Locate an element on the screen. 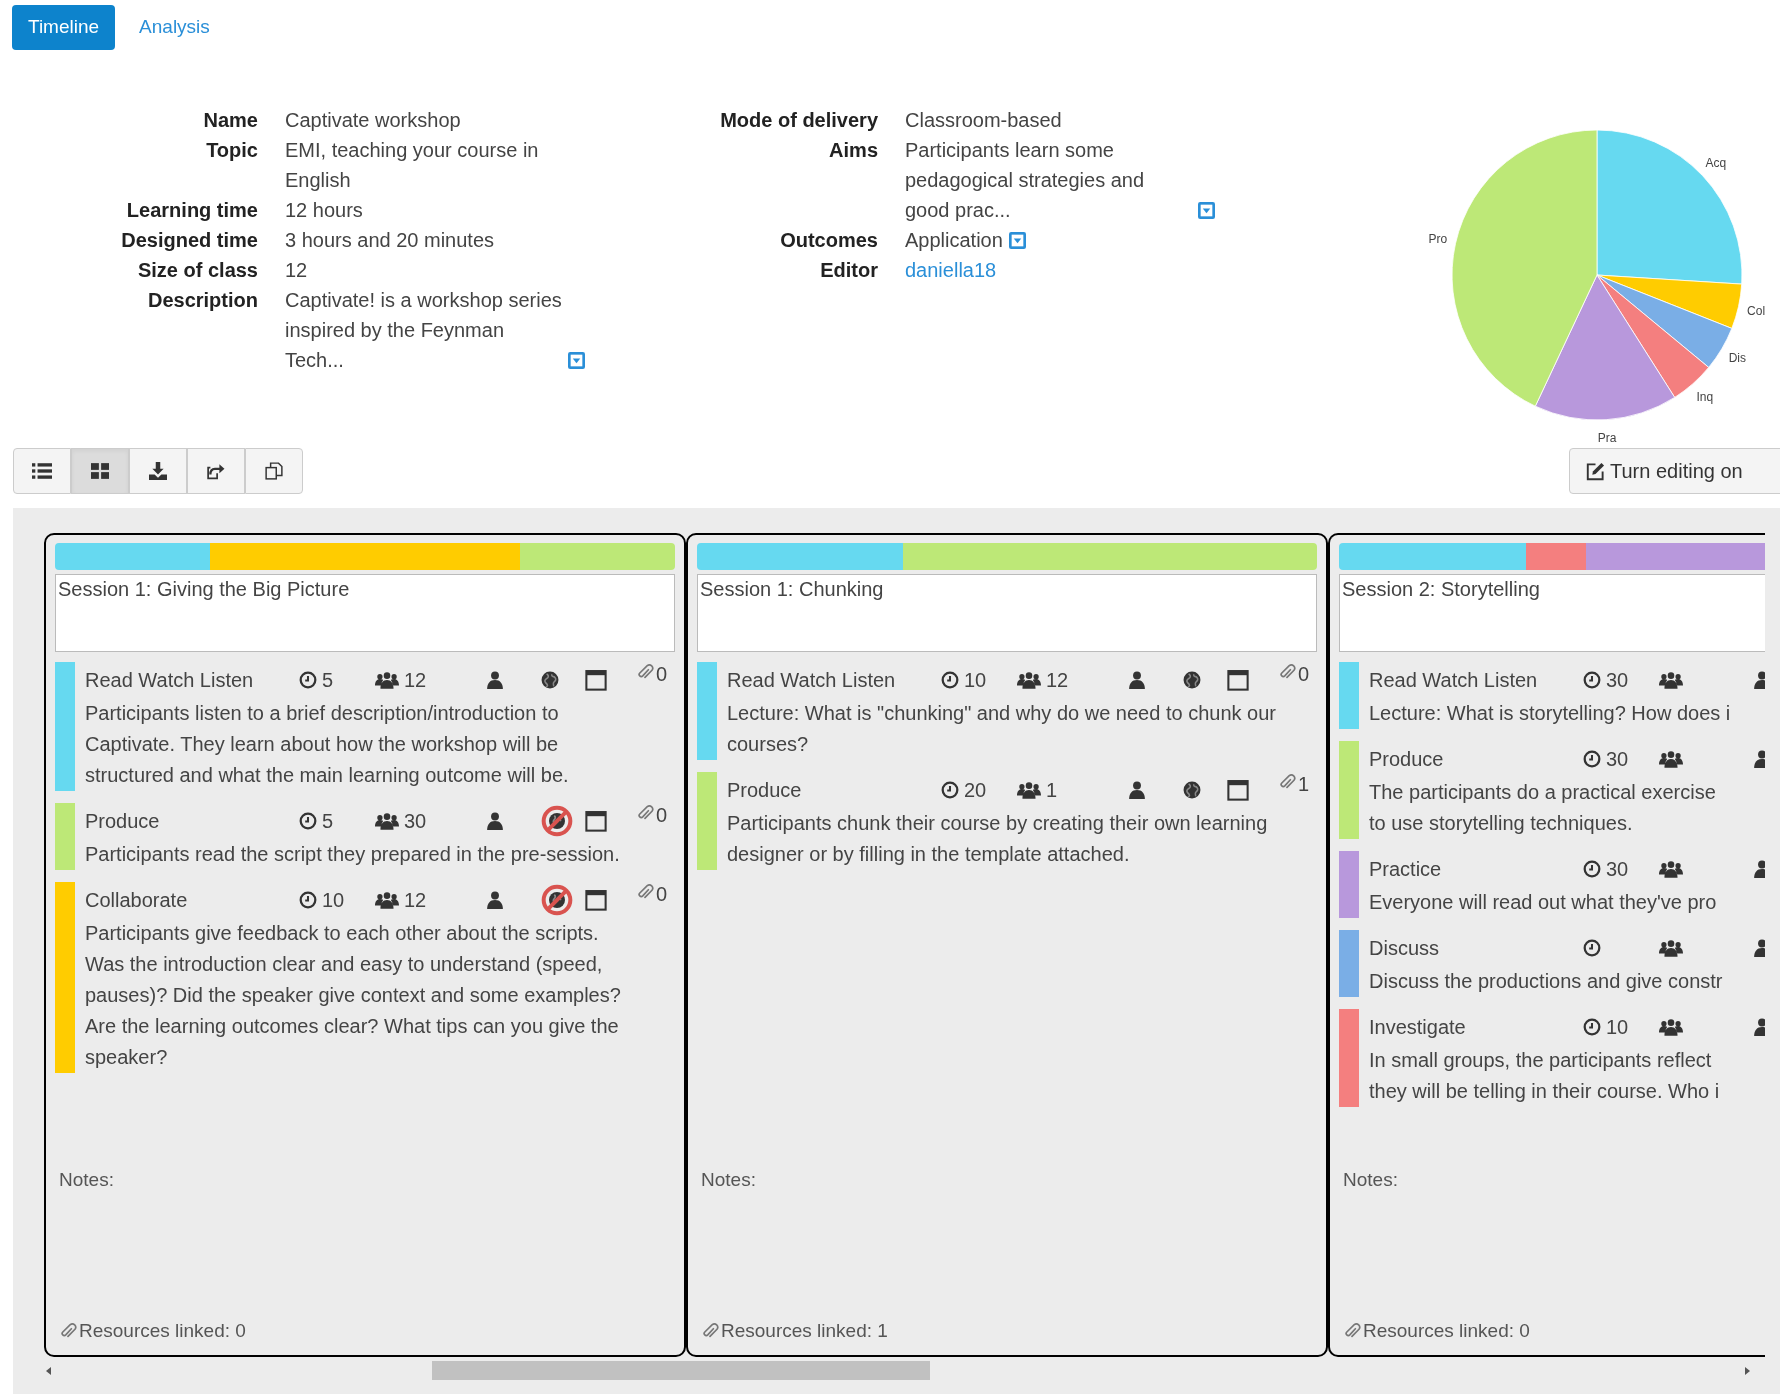 Image resolution: width=1780 pixels, height=1394 pixels. resources-linked-text: Resources linked: 1 is located at coordinates (804, 1330).